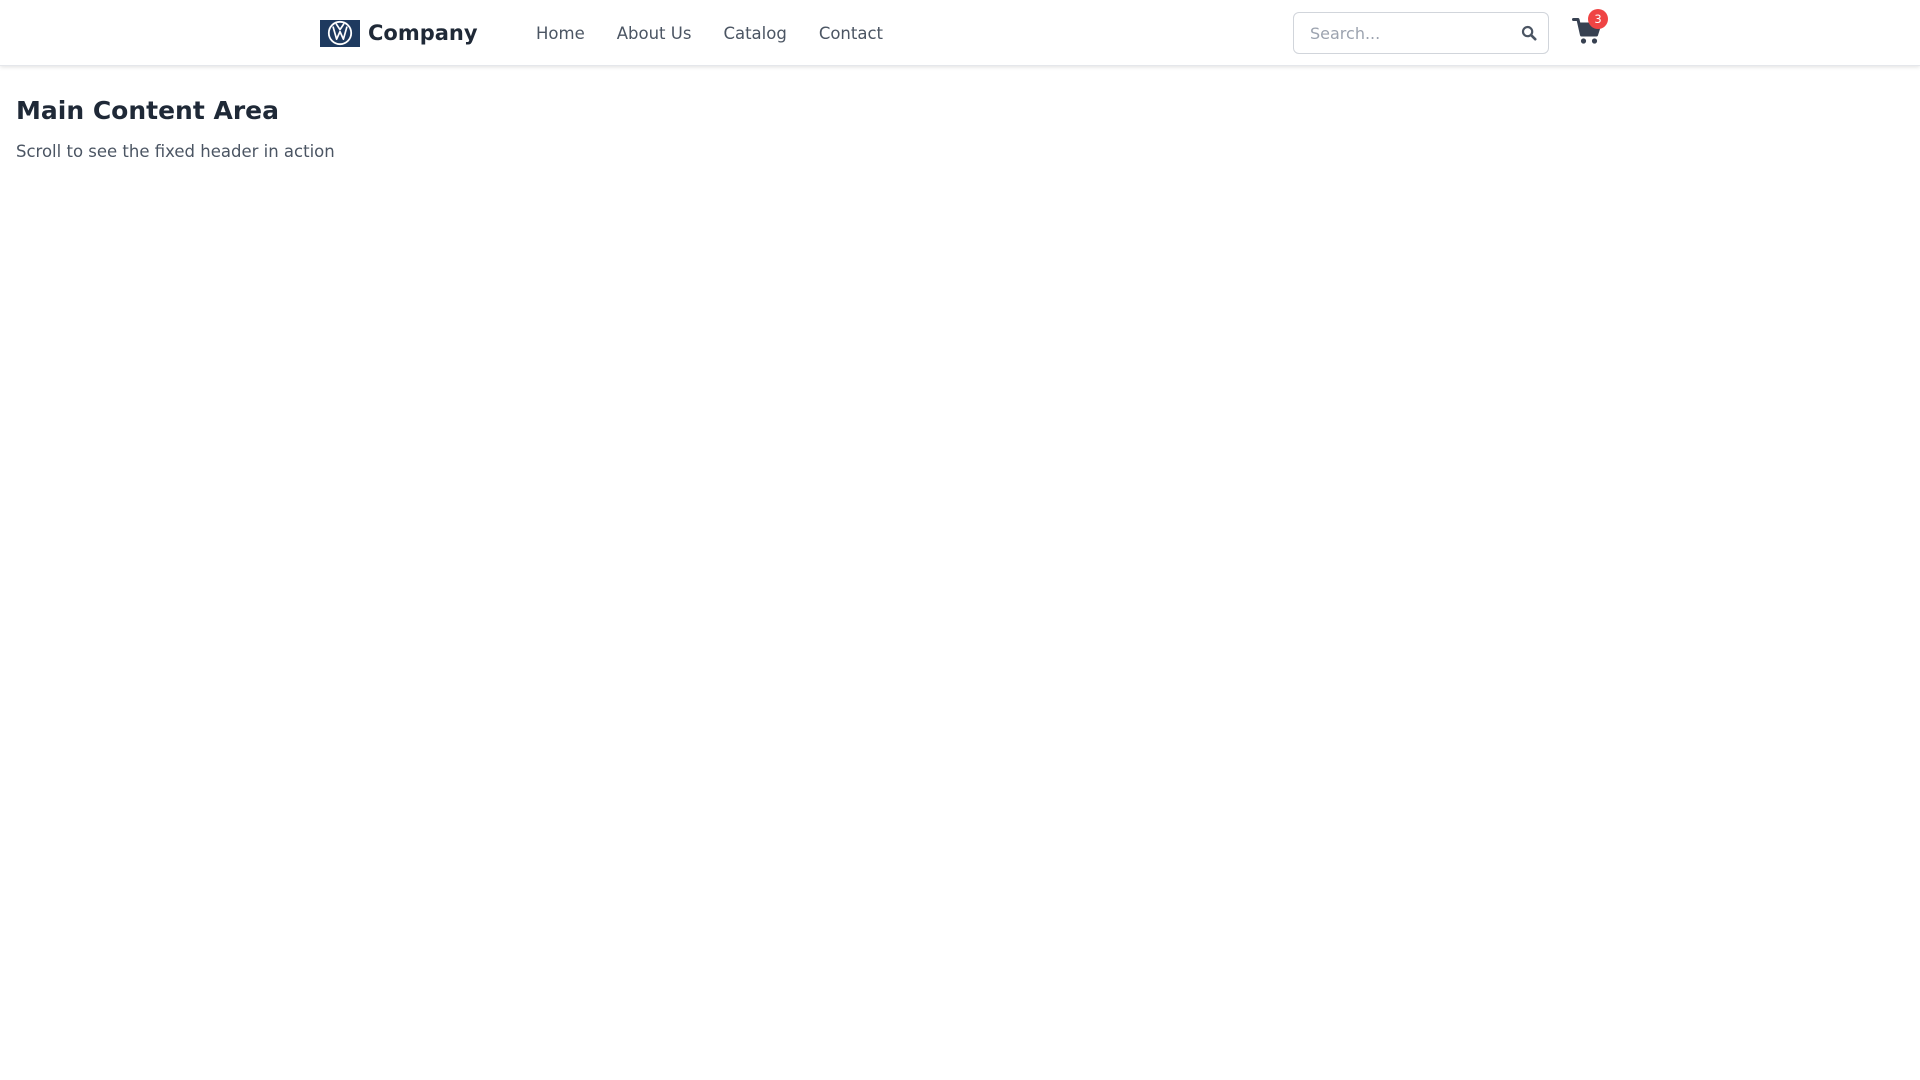 Image resolution: width=1920 pixels, height=1080 pixels. What do you see at coordinates (340, 33) in the screenshot?
I see `vw-logo-icon` at bounding box center [340, 33].